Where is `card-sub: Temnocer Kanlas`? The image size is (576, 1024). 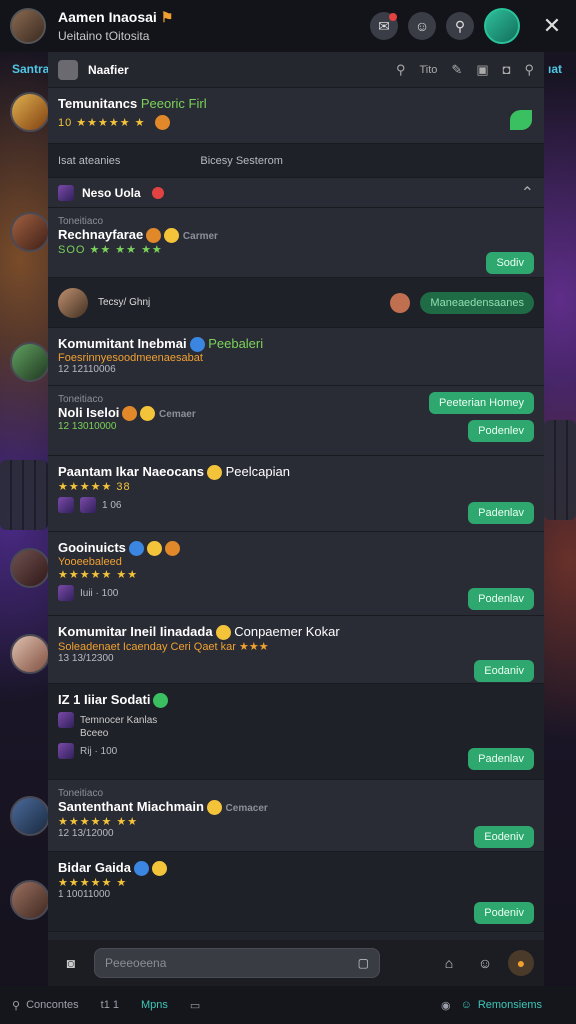 card-sub: Temnocer Kanlas is located at coordinates (296, 720).